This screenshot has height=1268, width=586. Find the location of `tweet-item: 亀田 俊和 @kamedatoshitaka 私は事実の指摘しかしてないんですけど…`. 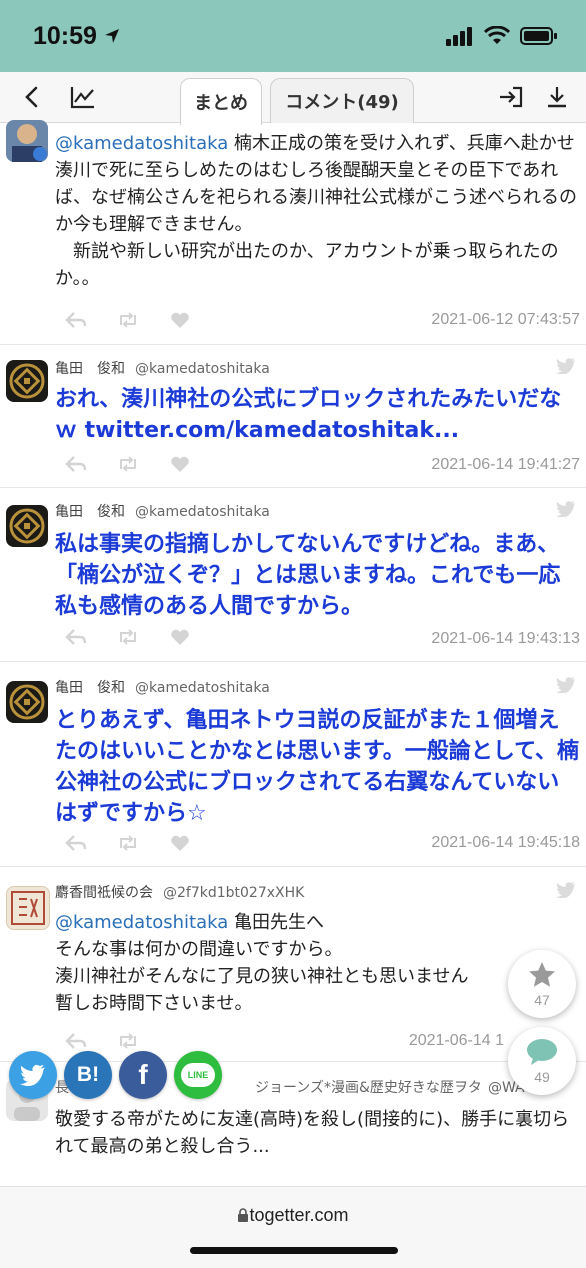

tweet-item: 亀田 俊和 @kamedatoshitaka 私は事実の指摘しかしてないんですけど… is located at coordinates (293, 574).